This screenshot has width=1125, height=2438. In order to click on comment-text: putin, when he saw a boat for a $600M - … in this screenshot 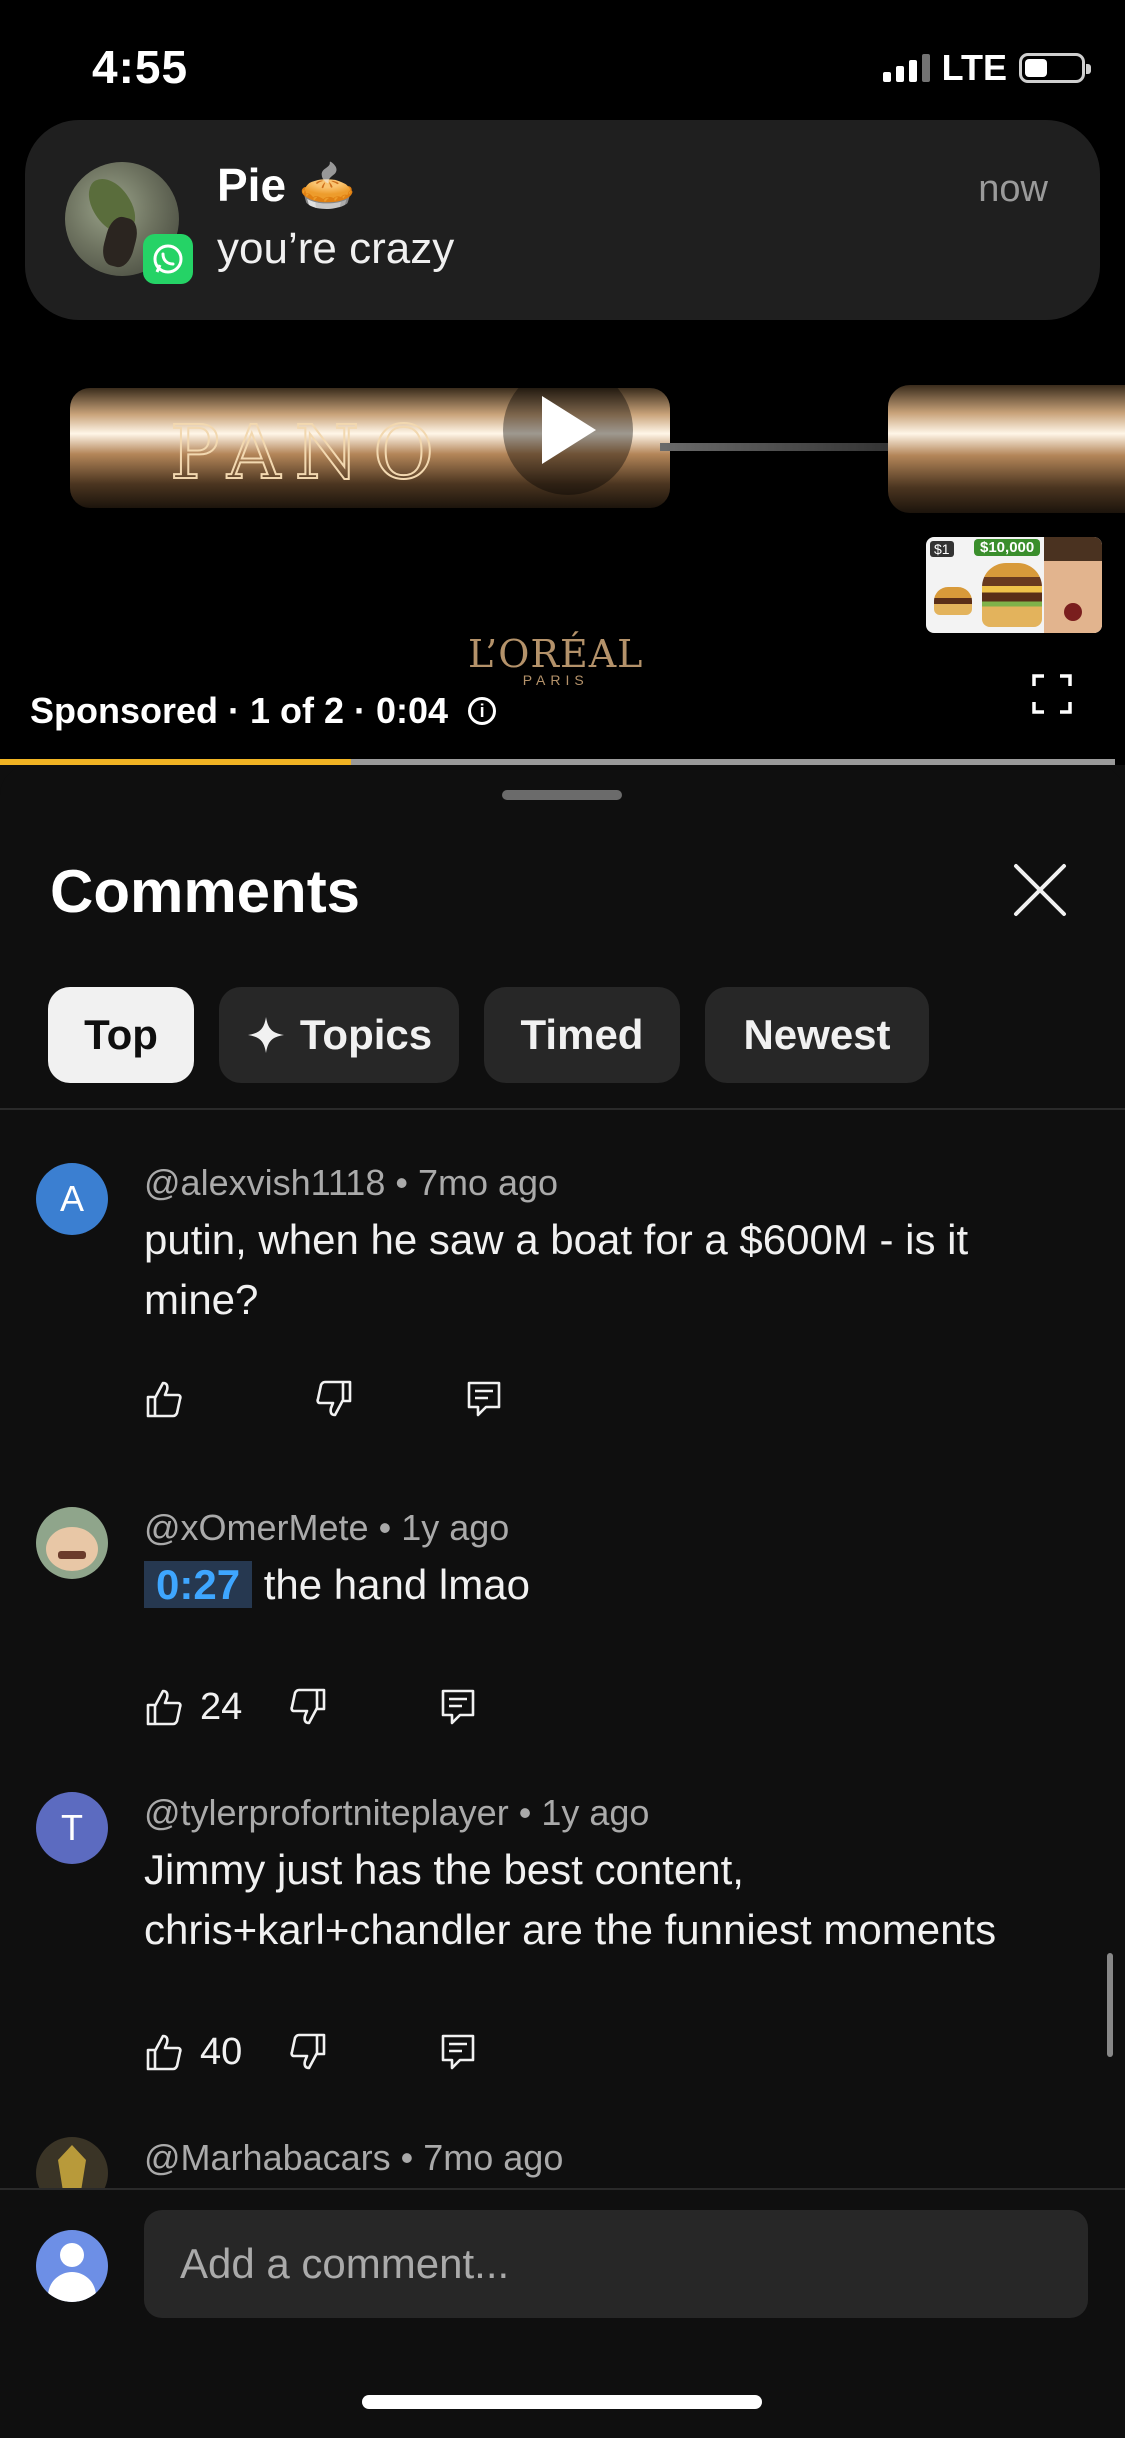, I will do `click(556, 1269)`.